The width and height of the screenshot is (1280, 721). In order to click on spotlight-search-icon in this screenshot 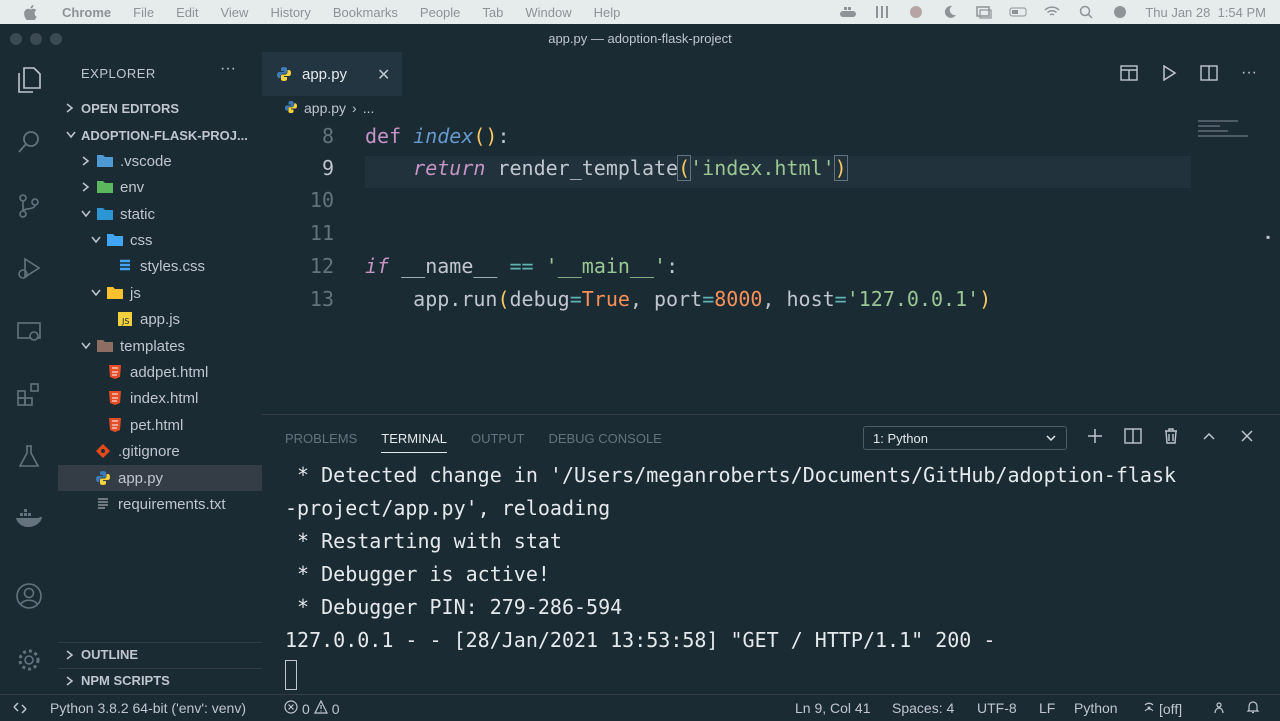, I will do `click(1086, 12)`.